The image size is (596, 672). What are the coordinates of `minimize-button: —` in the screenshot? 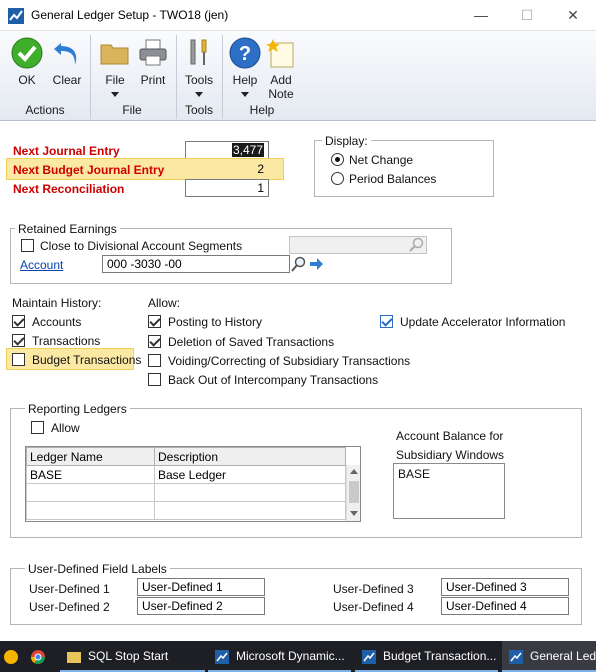 It's located at (481, 15).